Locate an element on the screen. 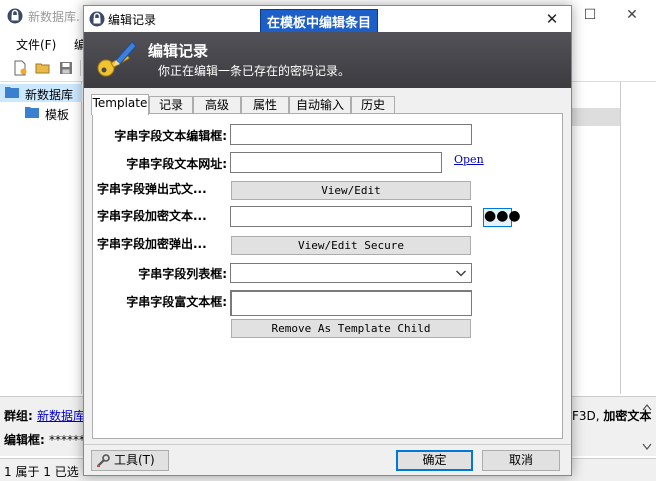  url-label: 字串字段文本网址: is located at coordinates (176, 164).